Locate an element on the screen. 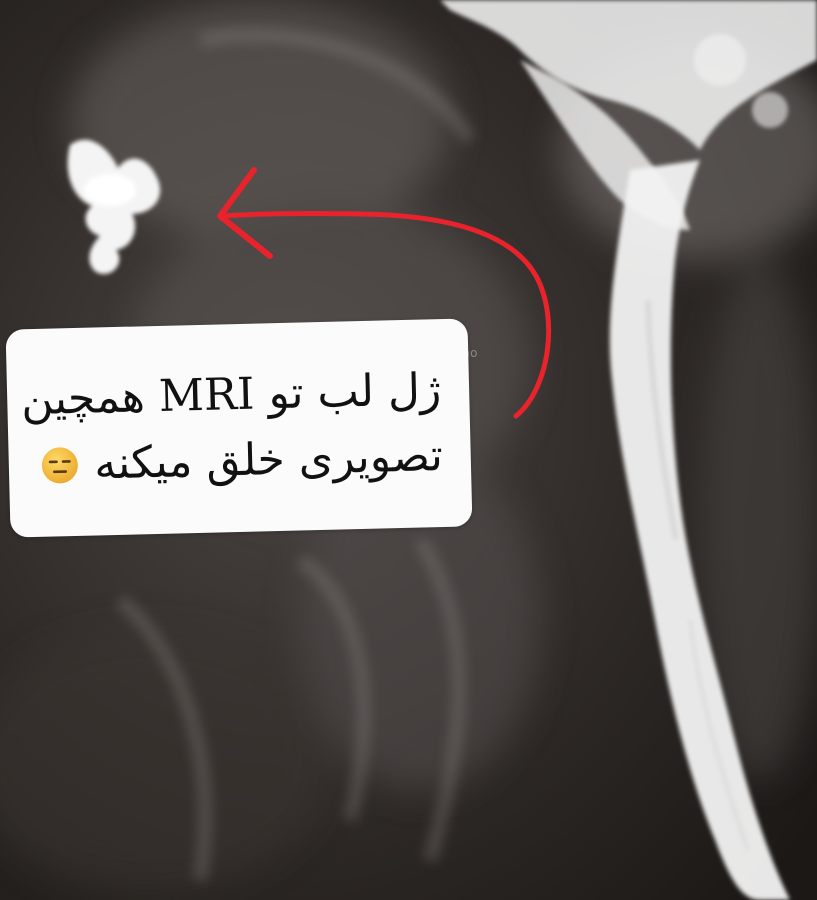 The width and height of the screenshot is (817, 900). watermark: Omo is located at coordinates (463, 353).